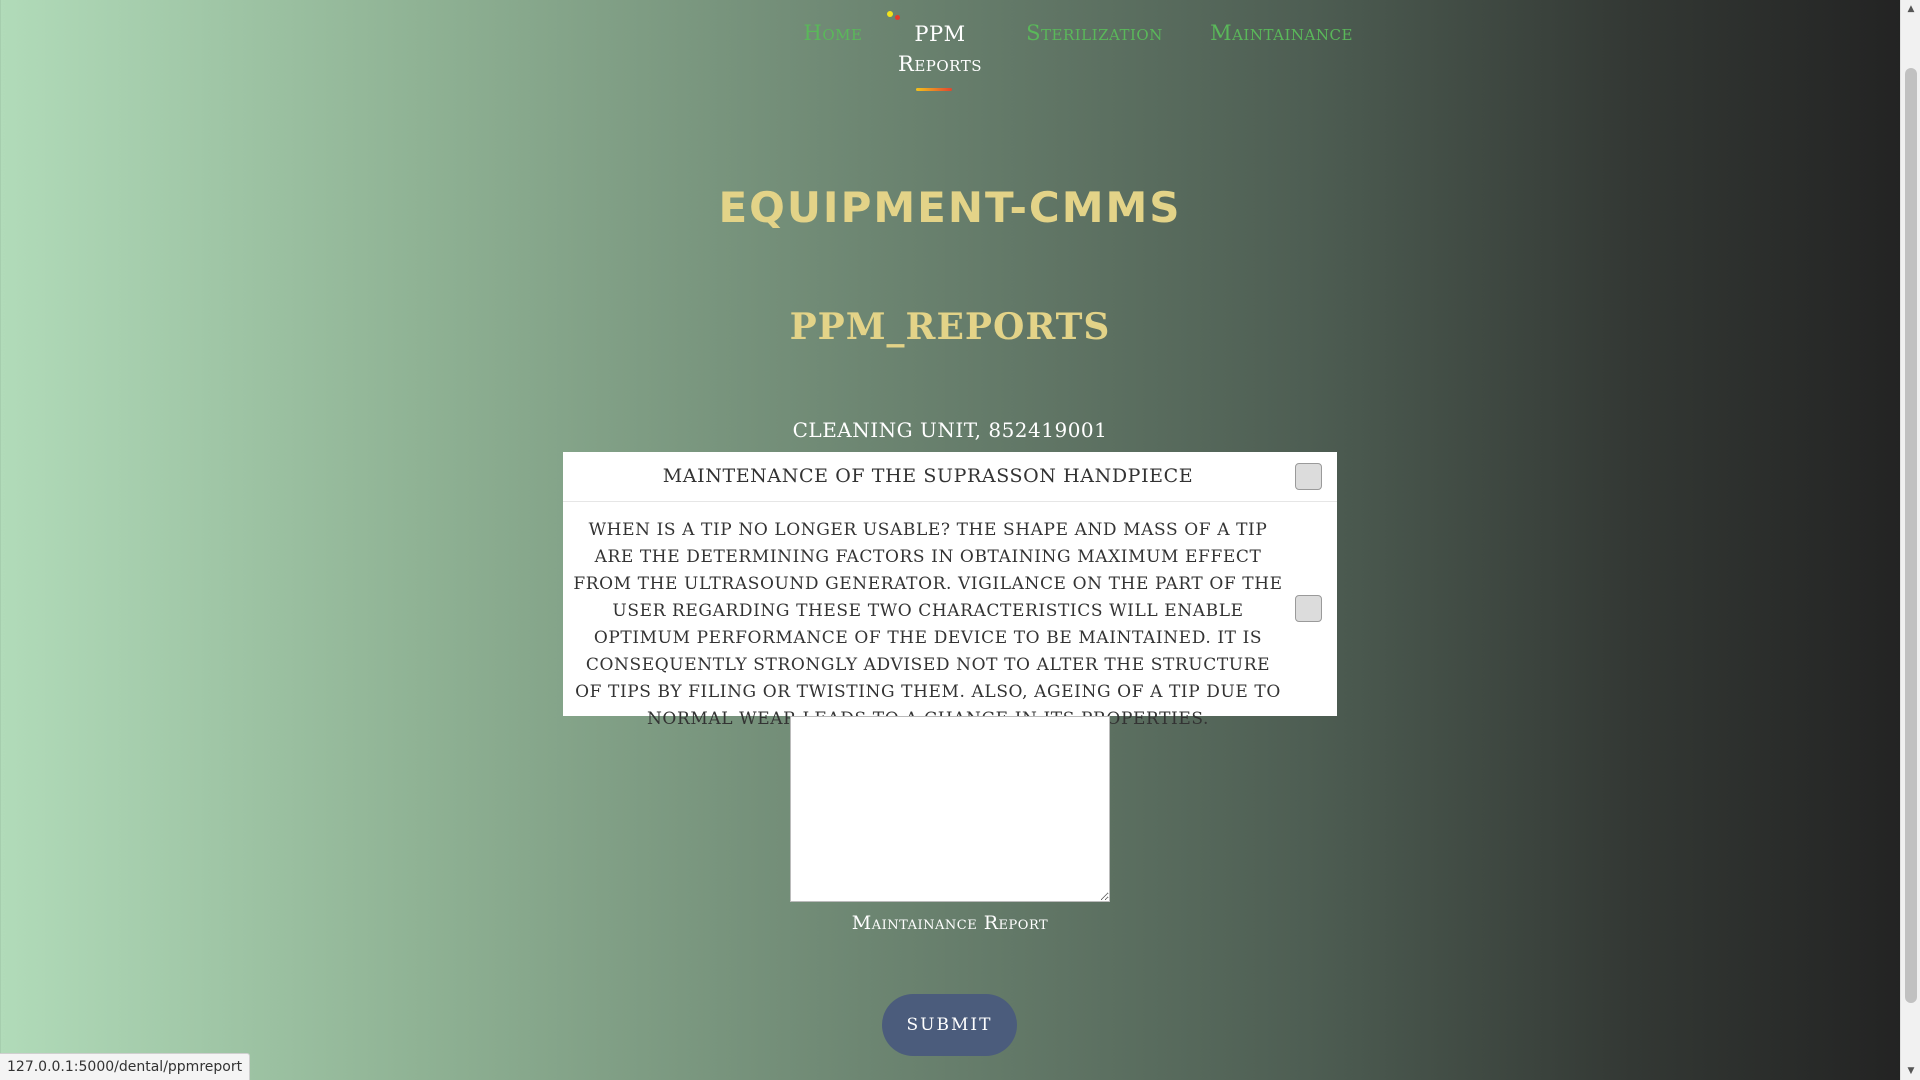 The width and height of the screenshot is (1920, 1080). Describe the element at coordinates (1281, 33) in the screenshot. I see `nav-maintainance-link: Maintainance` at that location.